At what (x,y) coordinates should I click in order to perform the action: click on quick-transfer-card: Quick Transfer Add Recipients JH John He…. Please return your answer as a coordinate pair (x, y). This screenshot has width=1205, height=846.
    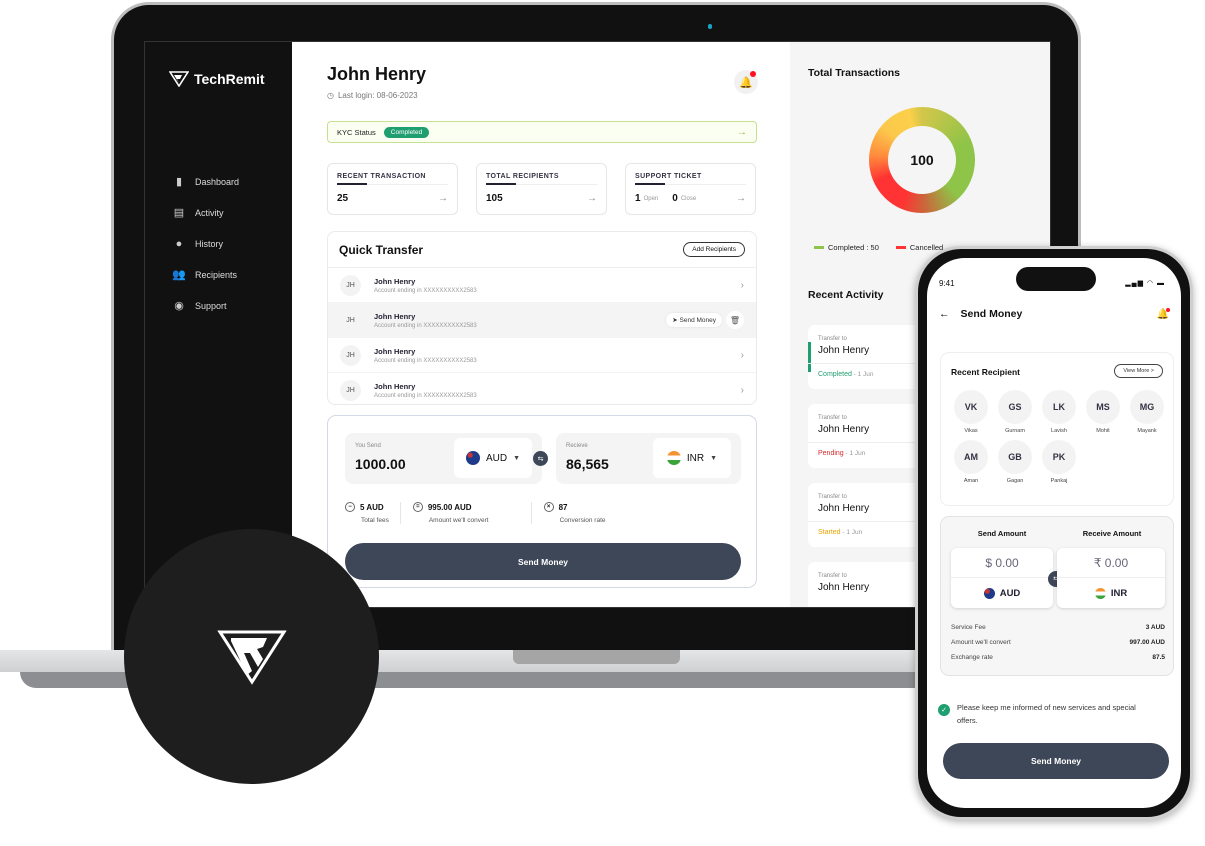
    Looking at the image, I should click on (542, 318).